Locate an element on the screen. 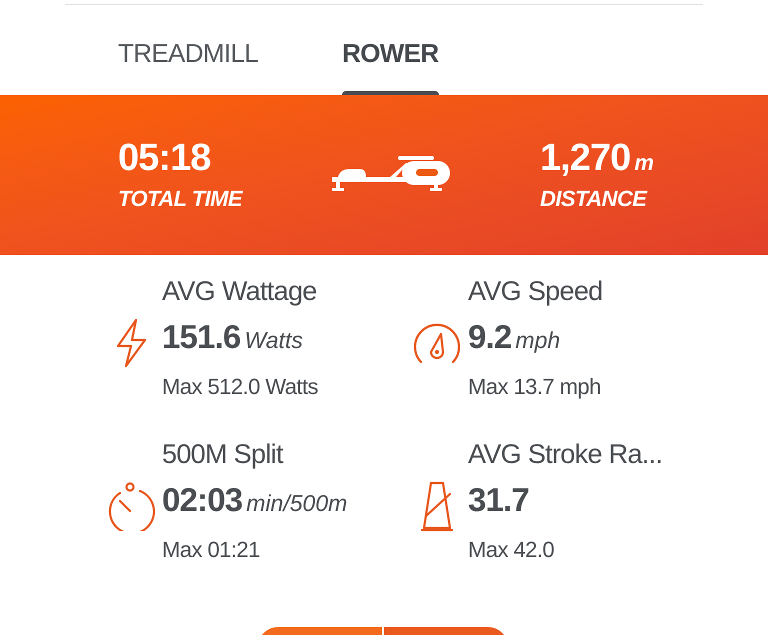  metric-title: AVG Speed is located at coordinates (535, 291).